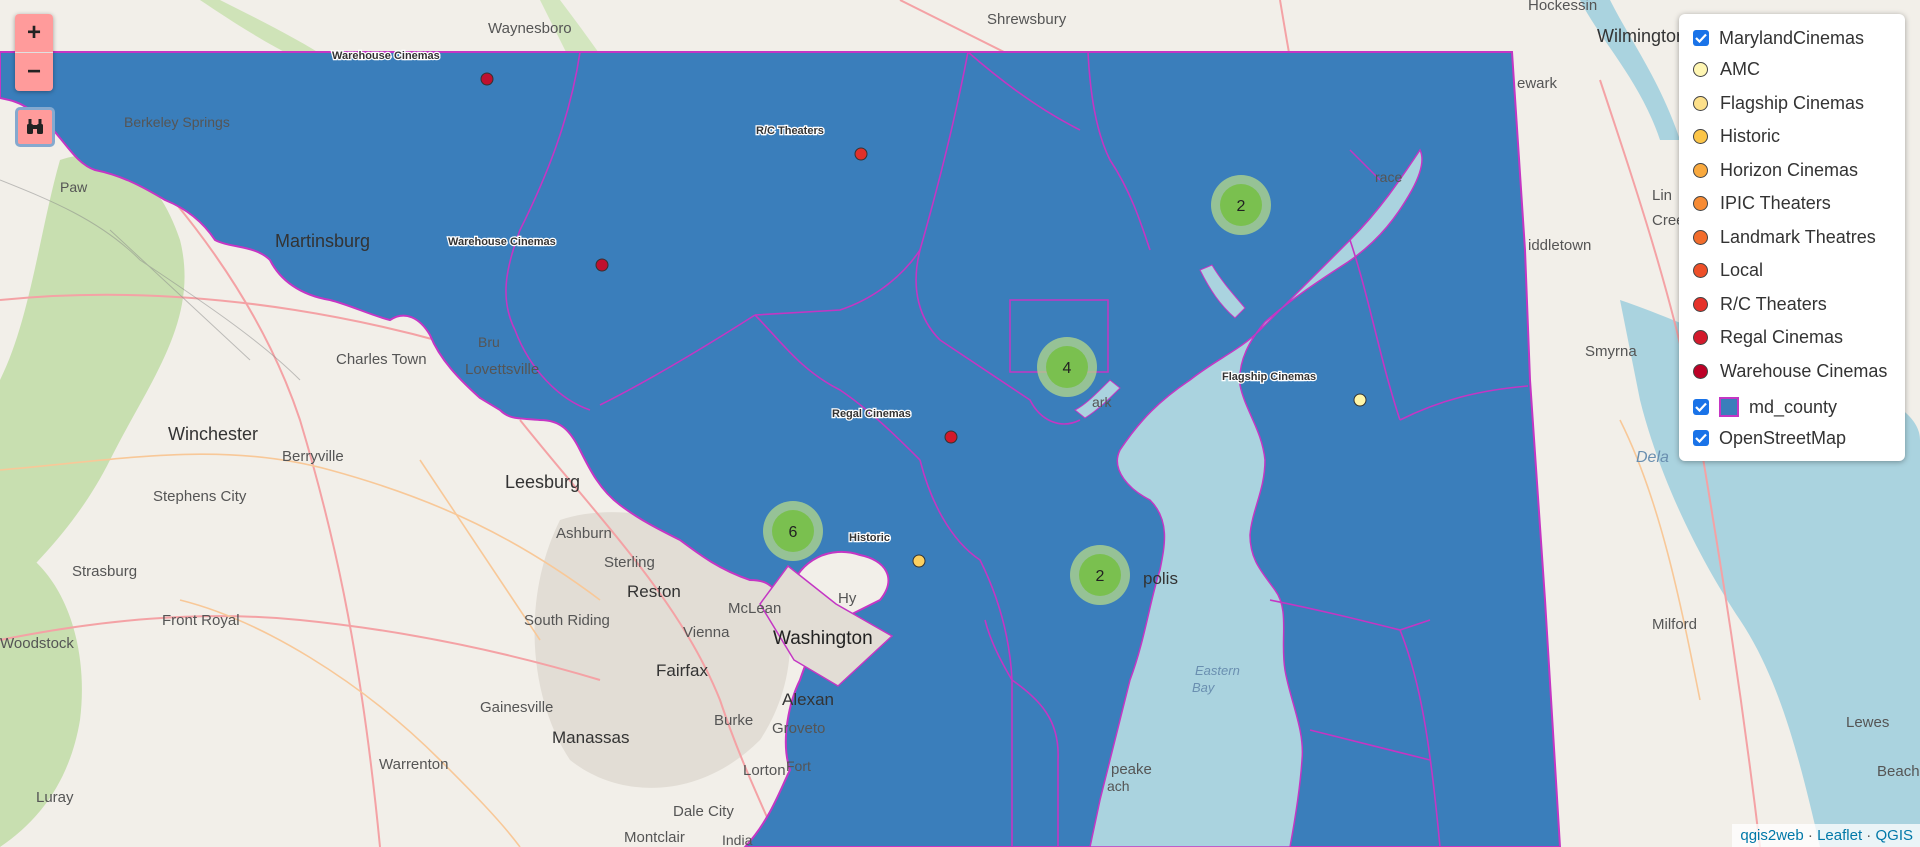  What do you see at coordinates (1131, 769) in the screenshot?
I see `place-label: peake` at bounding box center [1131, 769].